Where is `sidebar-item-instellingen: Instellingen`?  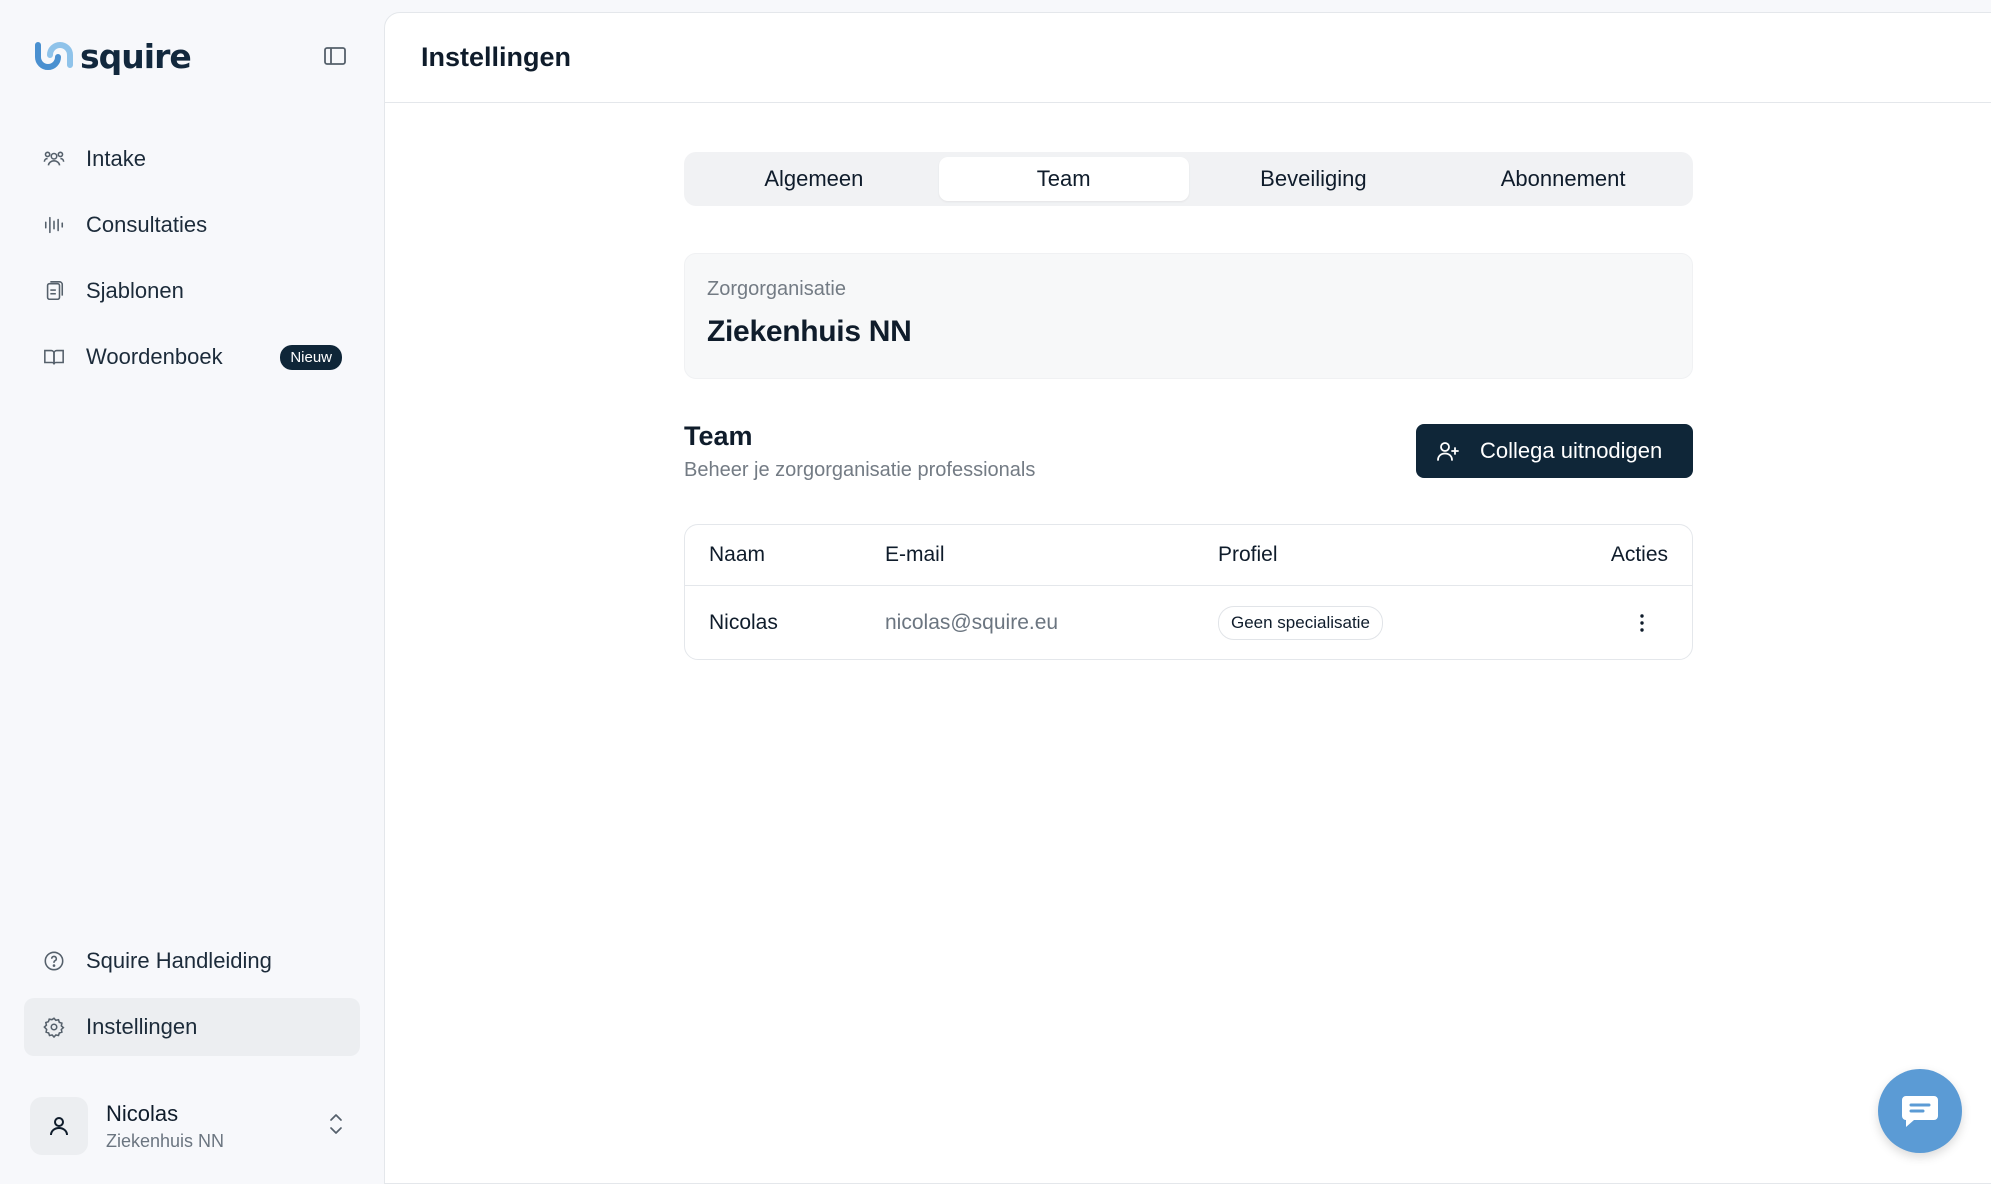
sidebar-item-instellingen: Instellingen is located at coordinates (192, 1027).